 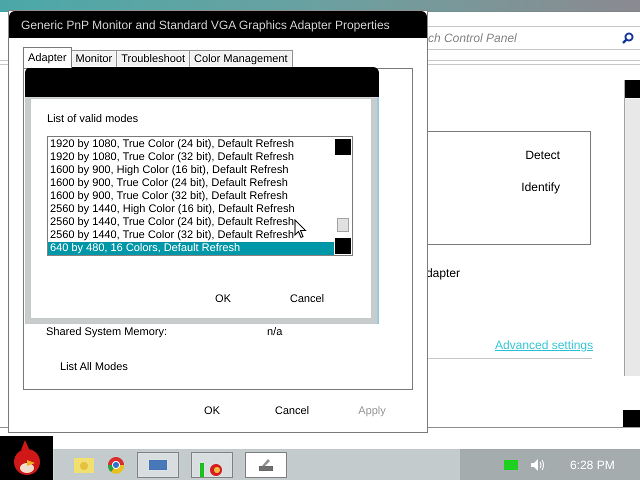 I want to click on scrollbar, so click(x=632, y=228).